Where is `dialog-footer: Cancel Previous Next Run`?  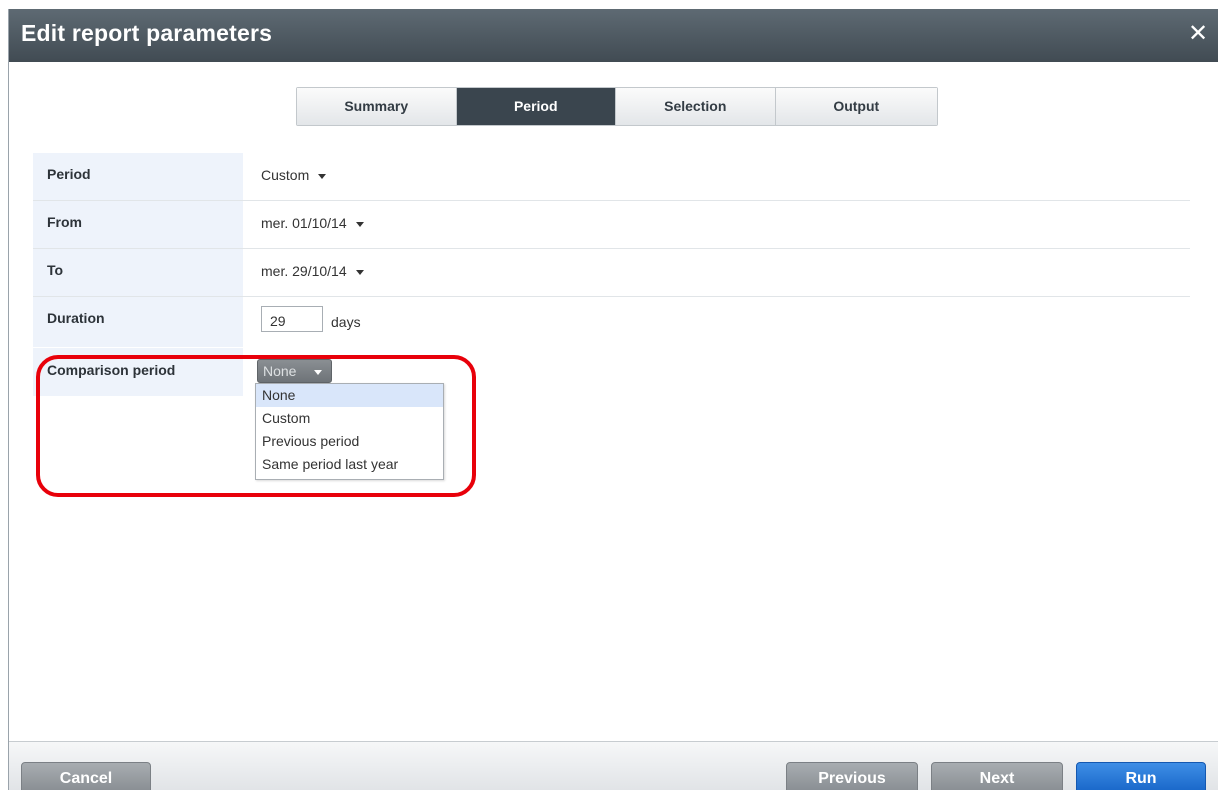 dialog-footer: Cancel Previous Next Run is located at coordinates (613, 765).